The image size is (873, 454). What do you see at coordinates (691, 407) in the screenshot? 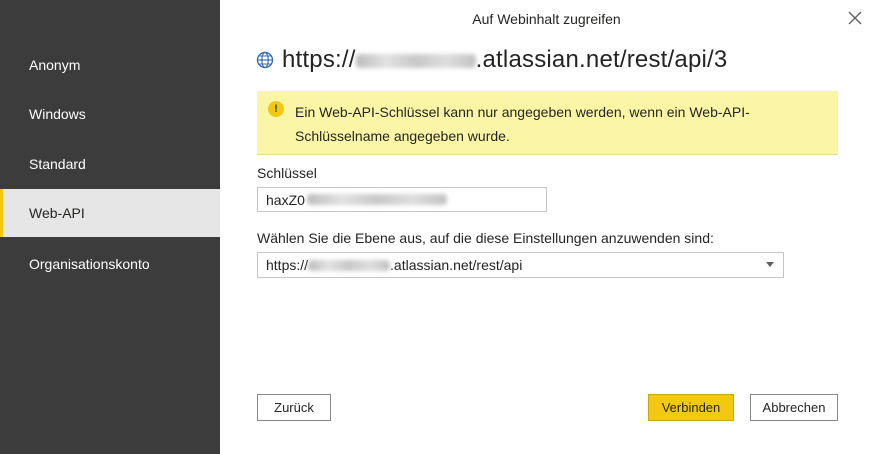
I see `connect-button: Verbinden` at bounding box center [691, 407].